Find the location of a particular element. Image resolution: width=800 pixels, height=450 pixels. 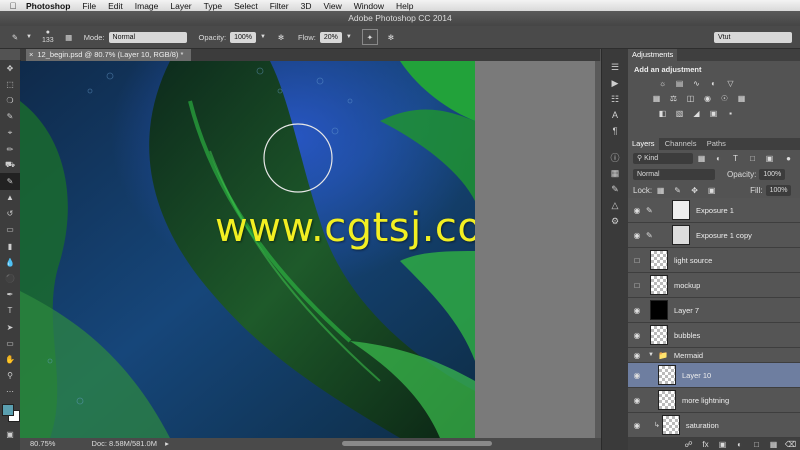

menu-type: Type is located at coordinates (213, 6).